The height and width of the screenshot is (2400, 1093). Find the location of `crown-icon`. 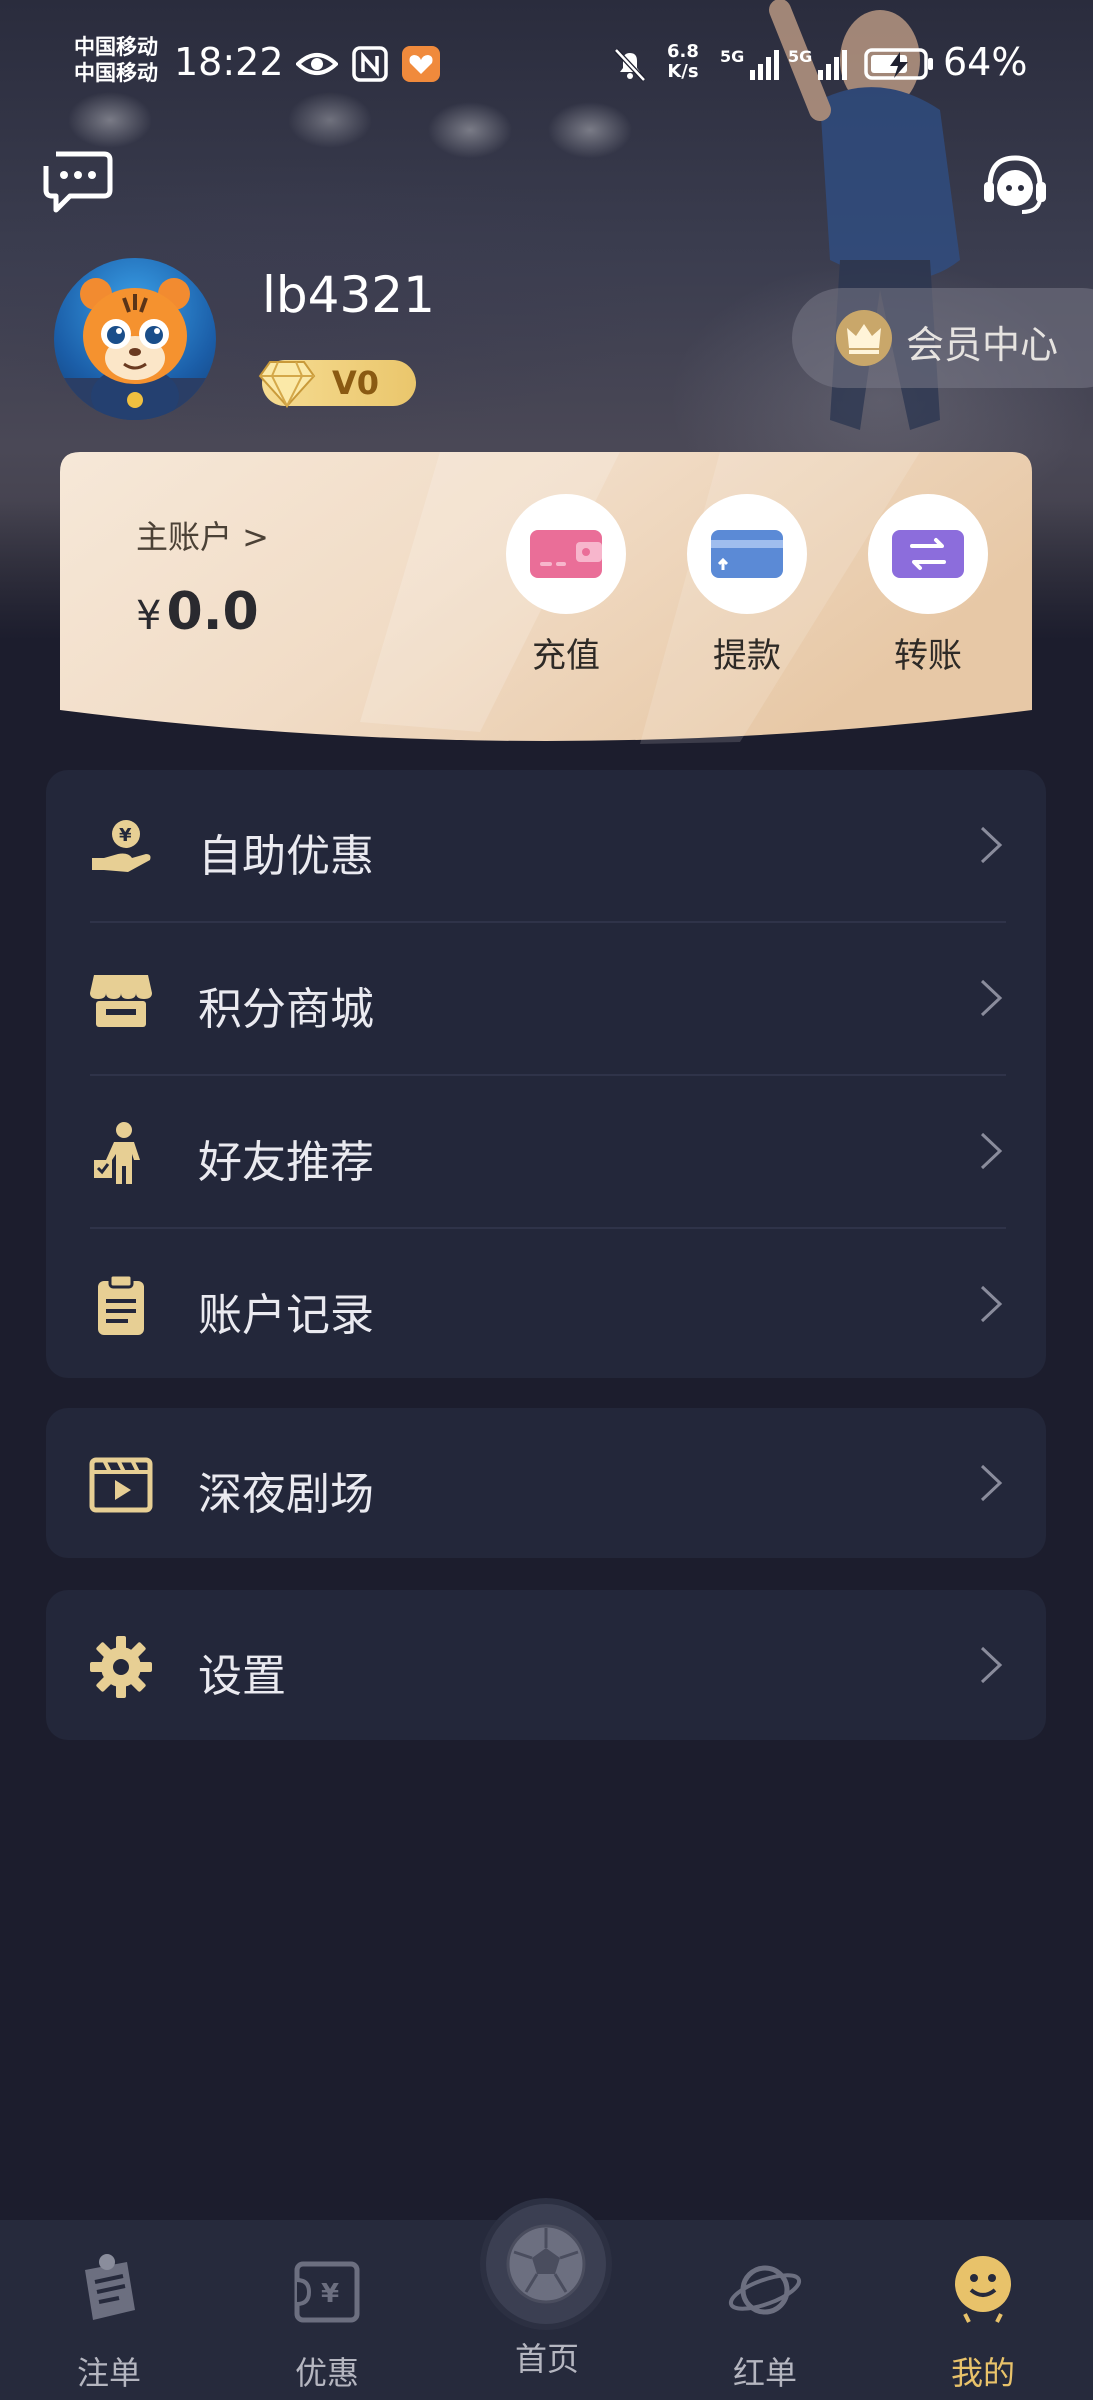

crown-icon is located at coordinates (864, 339).